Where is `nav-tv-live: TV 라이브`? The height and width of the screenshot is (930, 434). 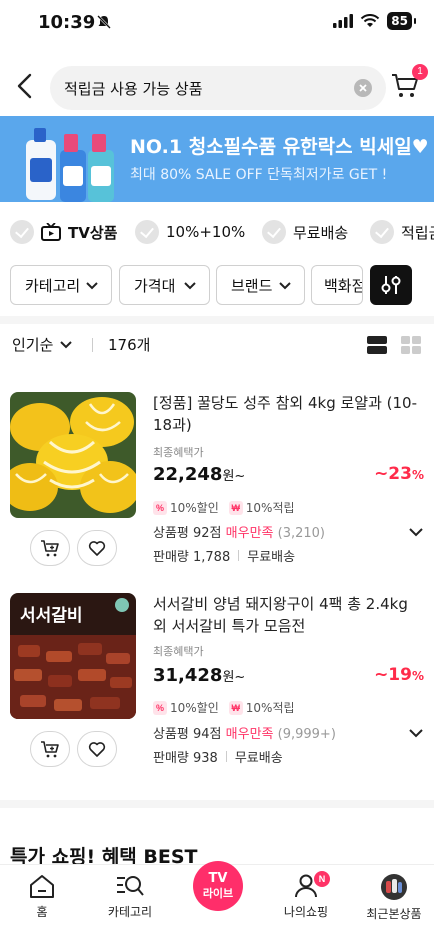 nav-tv-live: TV 라이브 is located at coordinates (218, 886).